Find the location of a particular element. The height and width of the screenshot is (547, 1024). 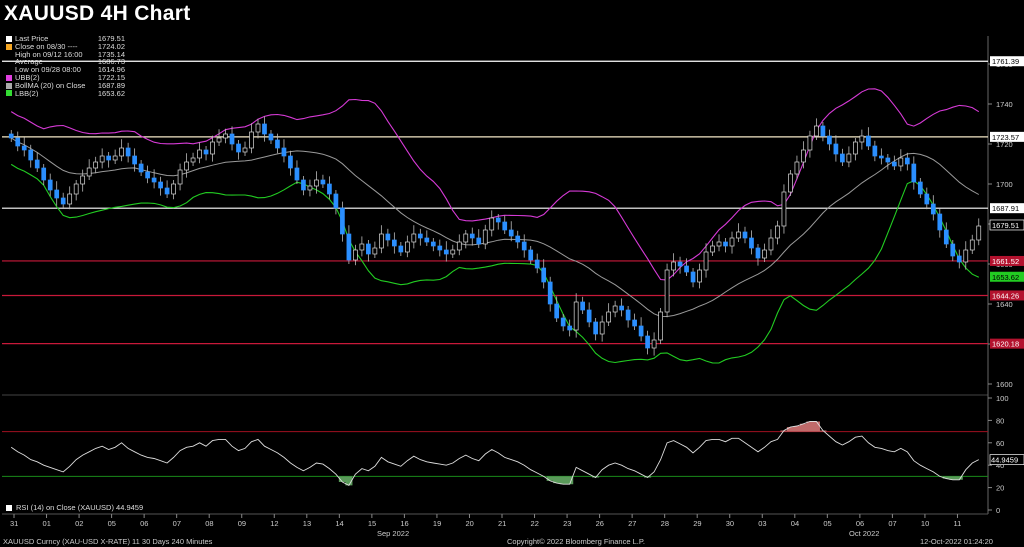

rsi-line is located at coordinates (495, 453).